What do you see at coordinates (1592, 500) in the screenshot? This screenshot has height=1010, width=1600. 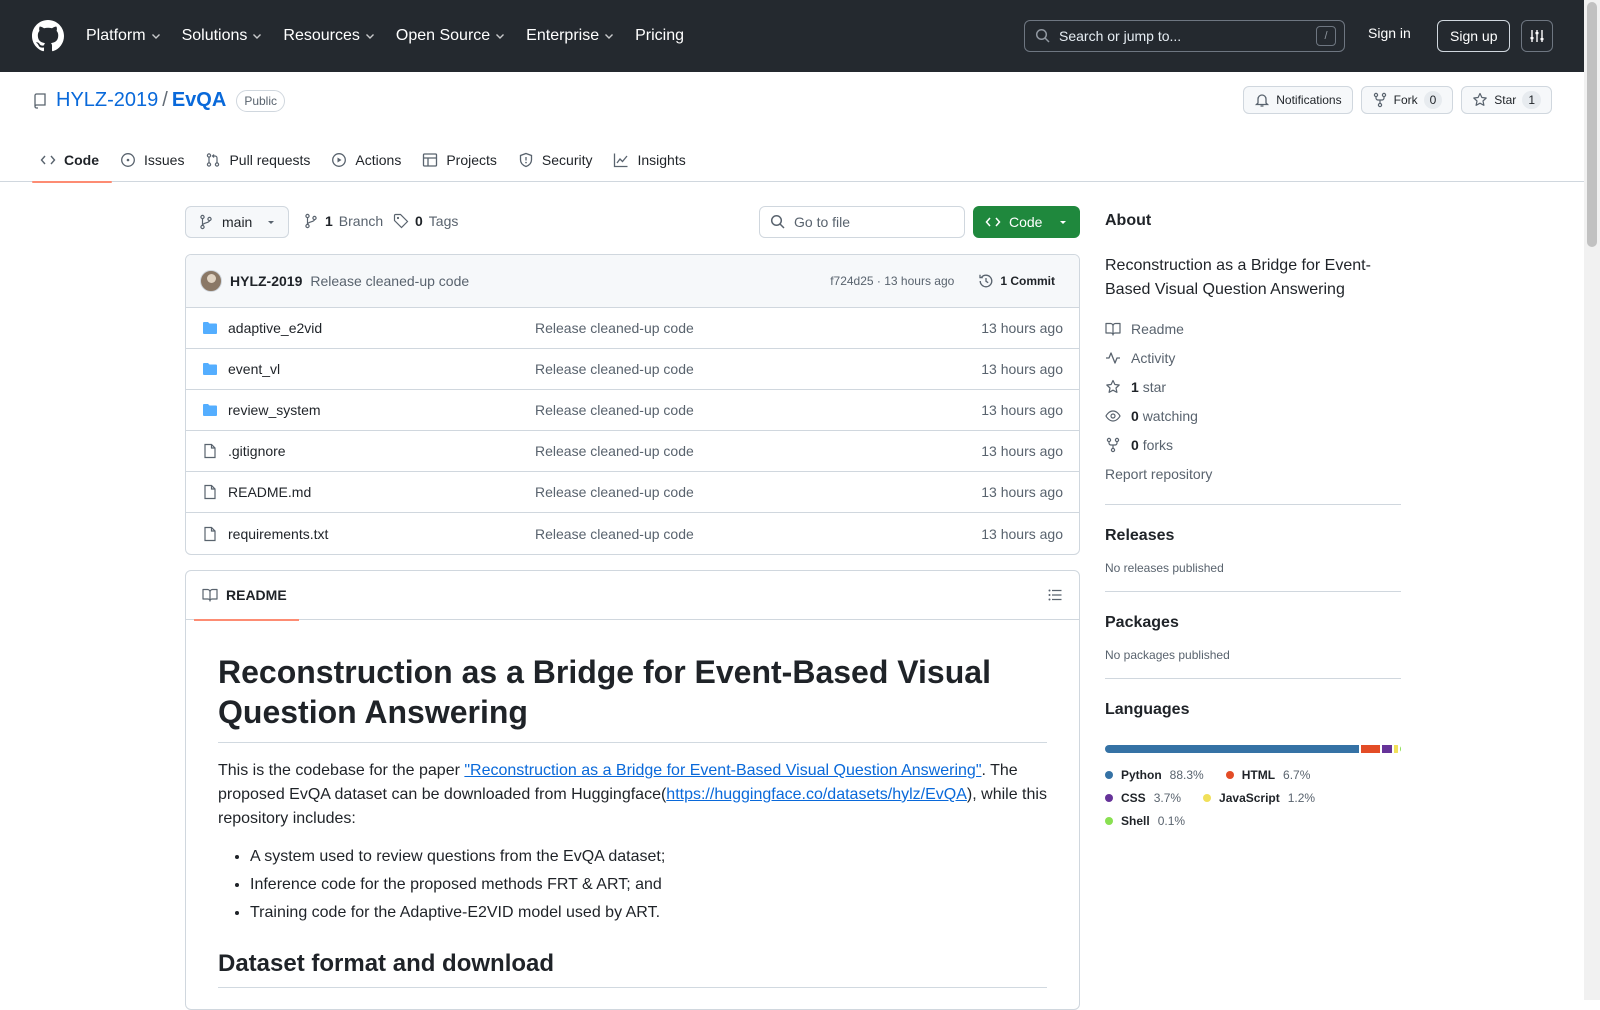 I see `page-scrollbar` at bounding box center [1592, 500].